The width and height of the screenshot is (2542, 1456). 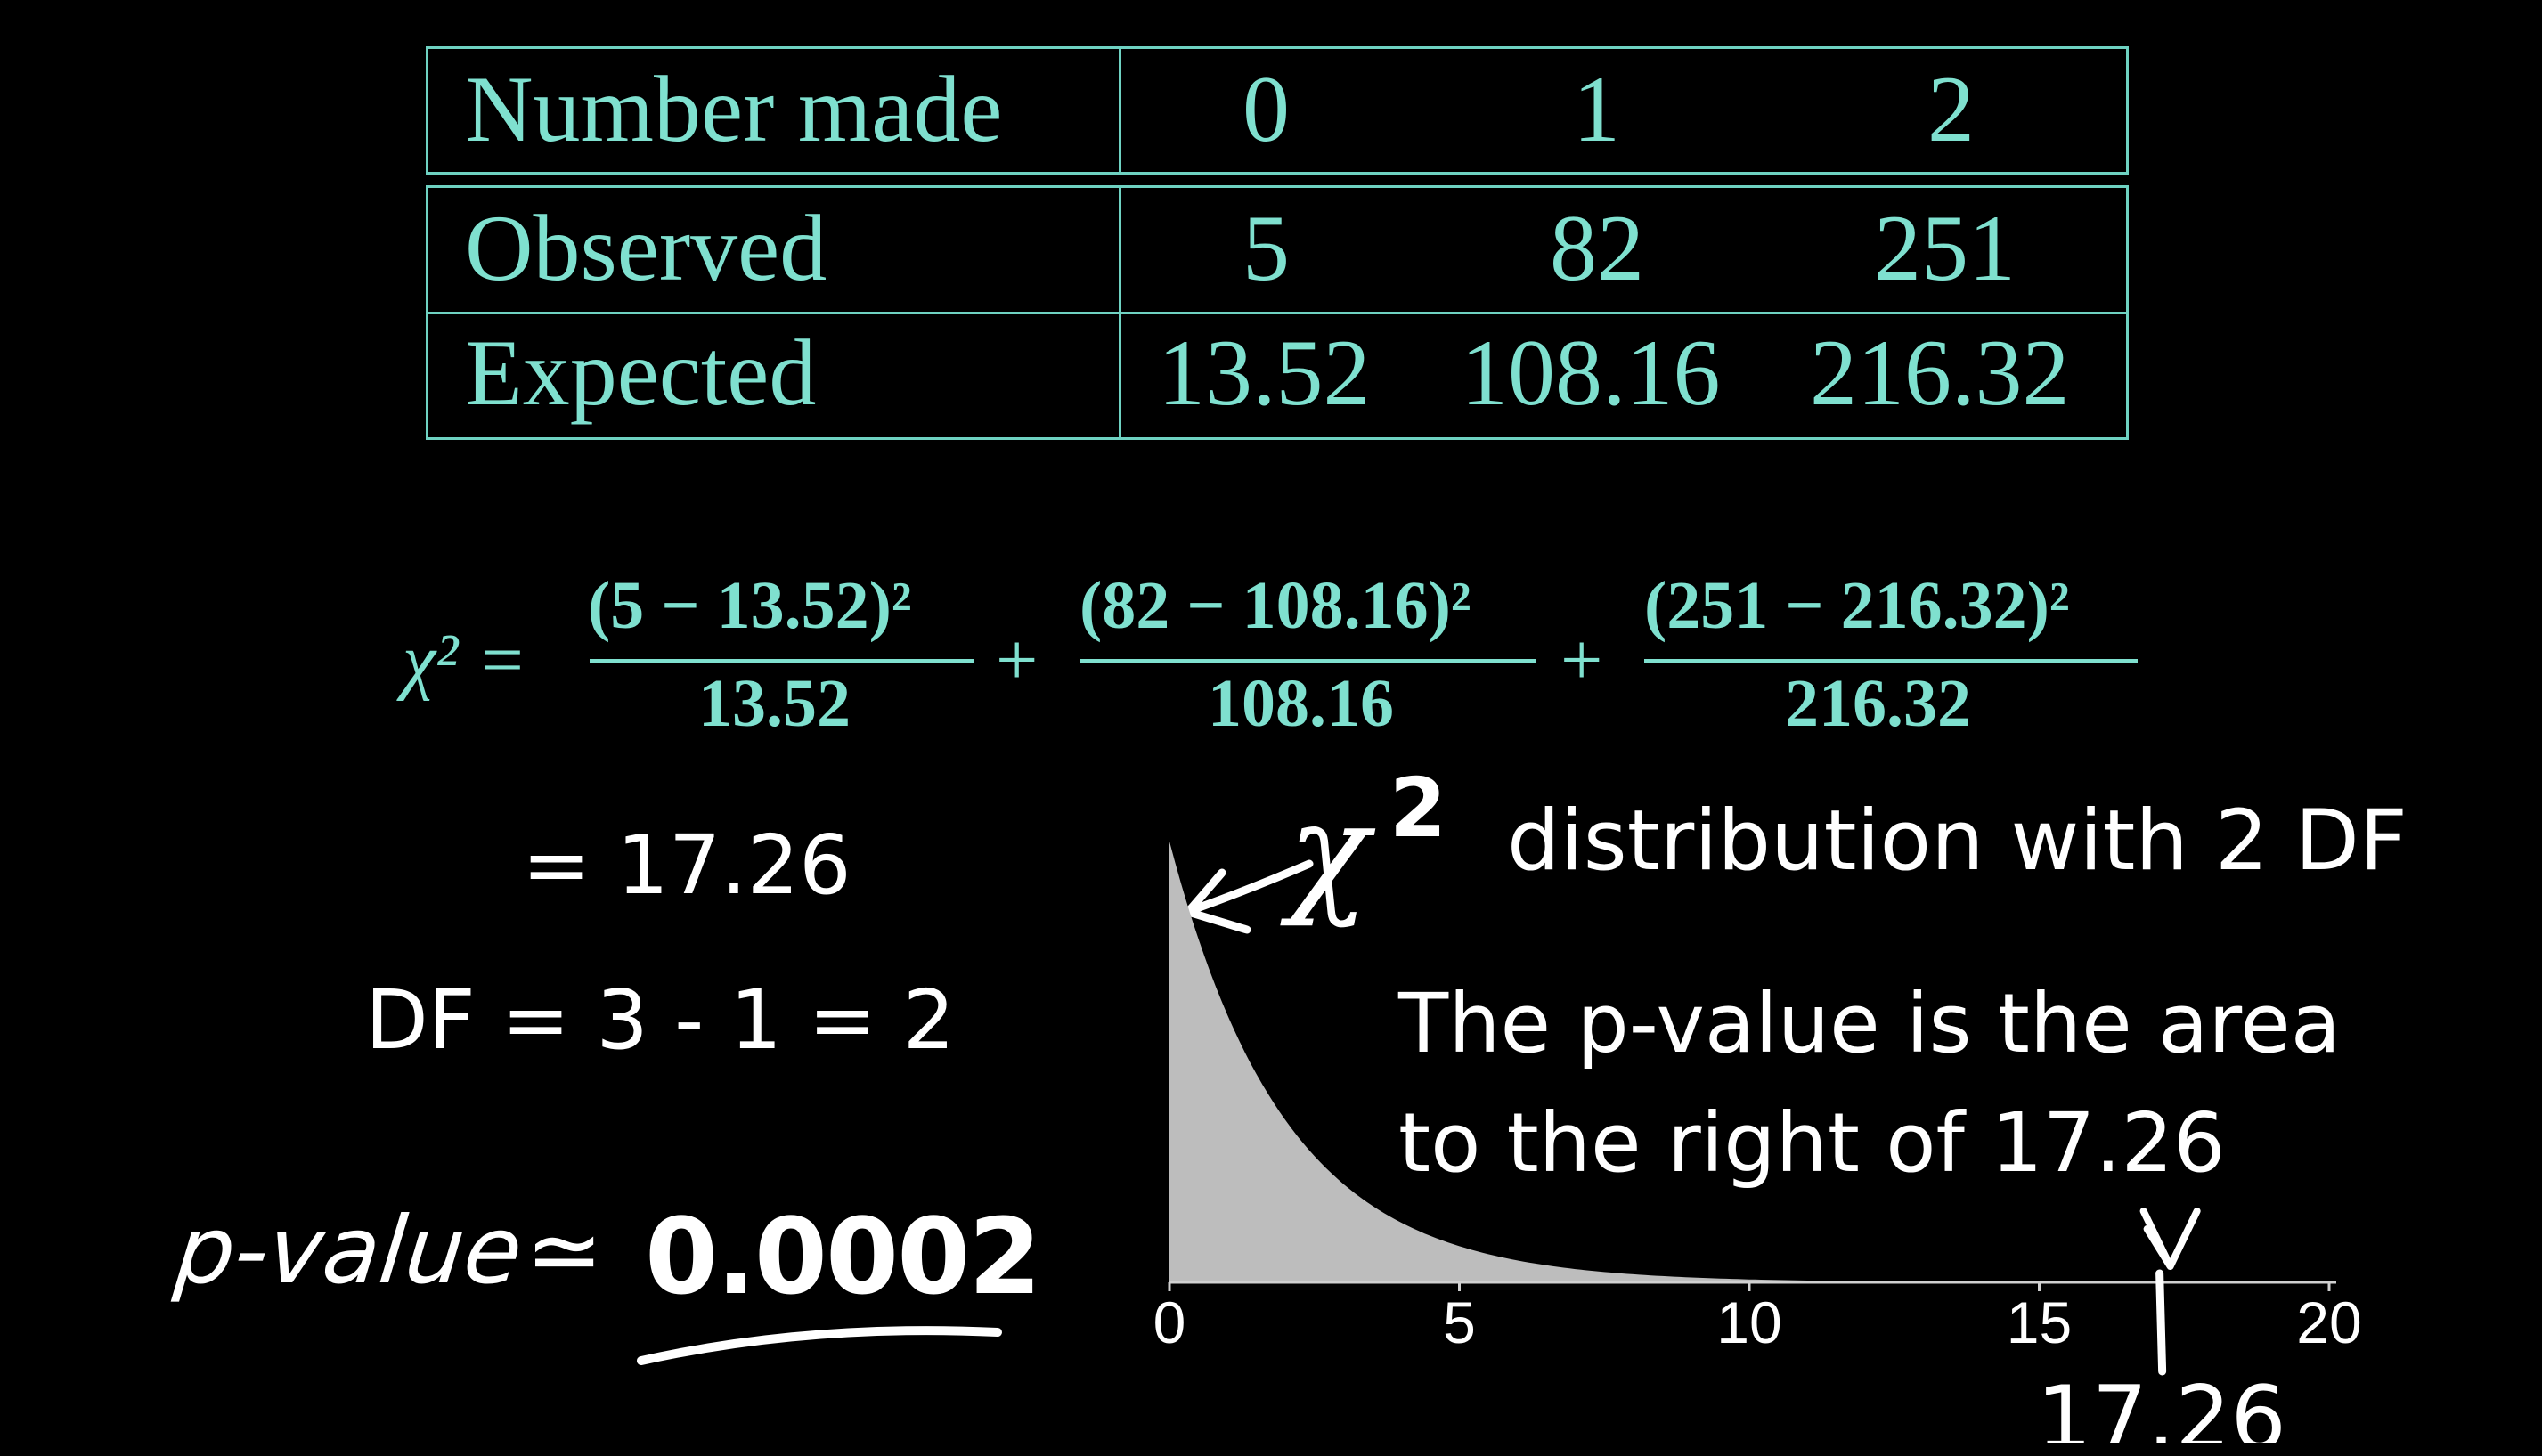 What do you see at coordinates (843, 1256) in the screenshot?
I see `p-value-number: 0.0002` at bounding box center [843, 1256].